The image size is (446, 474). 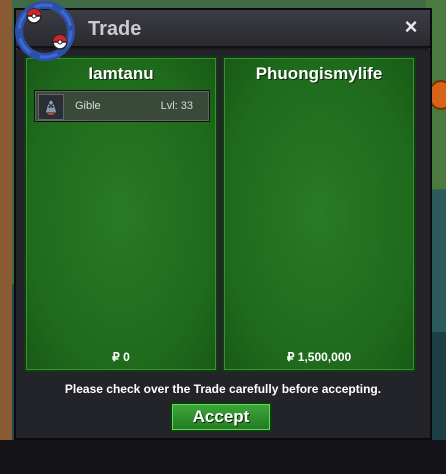 I want to click on bottom-shadow, so click(x=223, y=457).